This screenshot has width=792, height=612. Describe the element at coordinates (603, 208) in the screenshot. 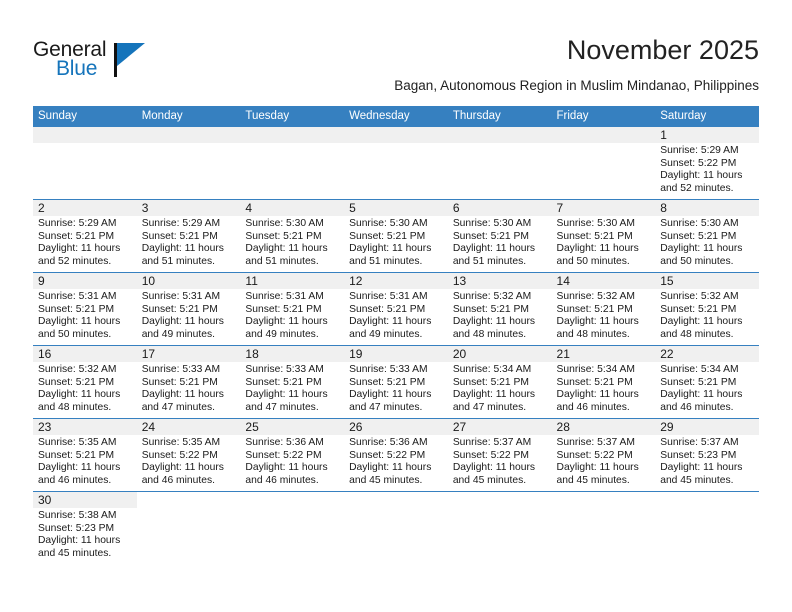

I see `day-number: 7` at that location.